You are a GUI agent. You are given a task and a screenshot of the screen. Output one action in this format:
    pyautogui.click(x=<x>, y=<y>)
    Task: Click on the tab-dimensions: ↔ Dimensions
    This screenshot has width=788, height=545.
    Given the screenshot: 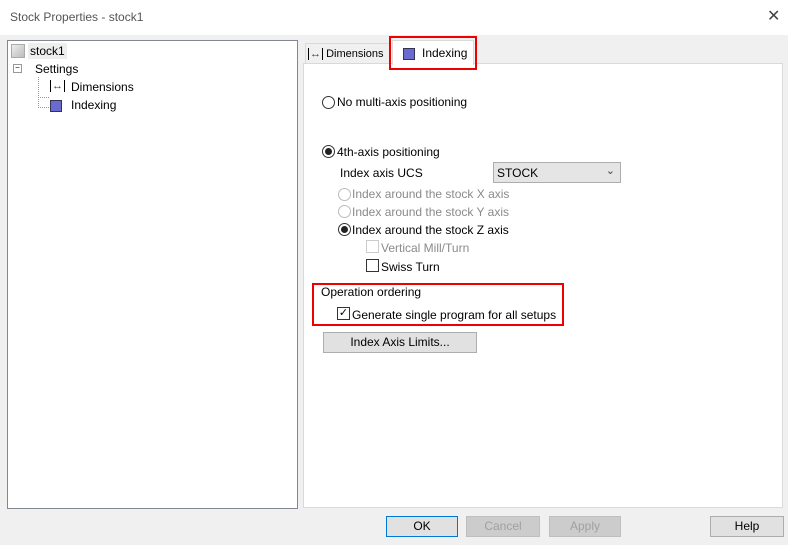 What is the action you would take?
    pyautogui.click(x=348, y=53)
    